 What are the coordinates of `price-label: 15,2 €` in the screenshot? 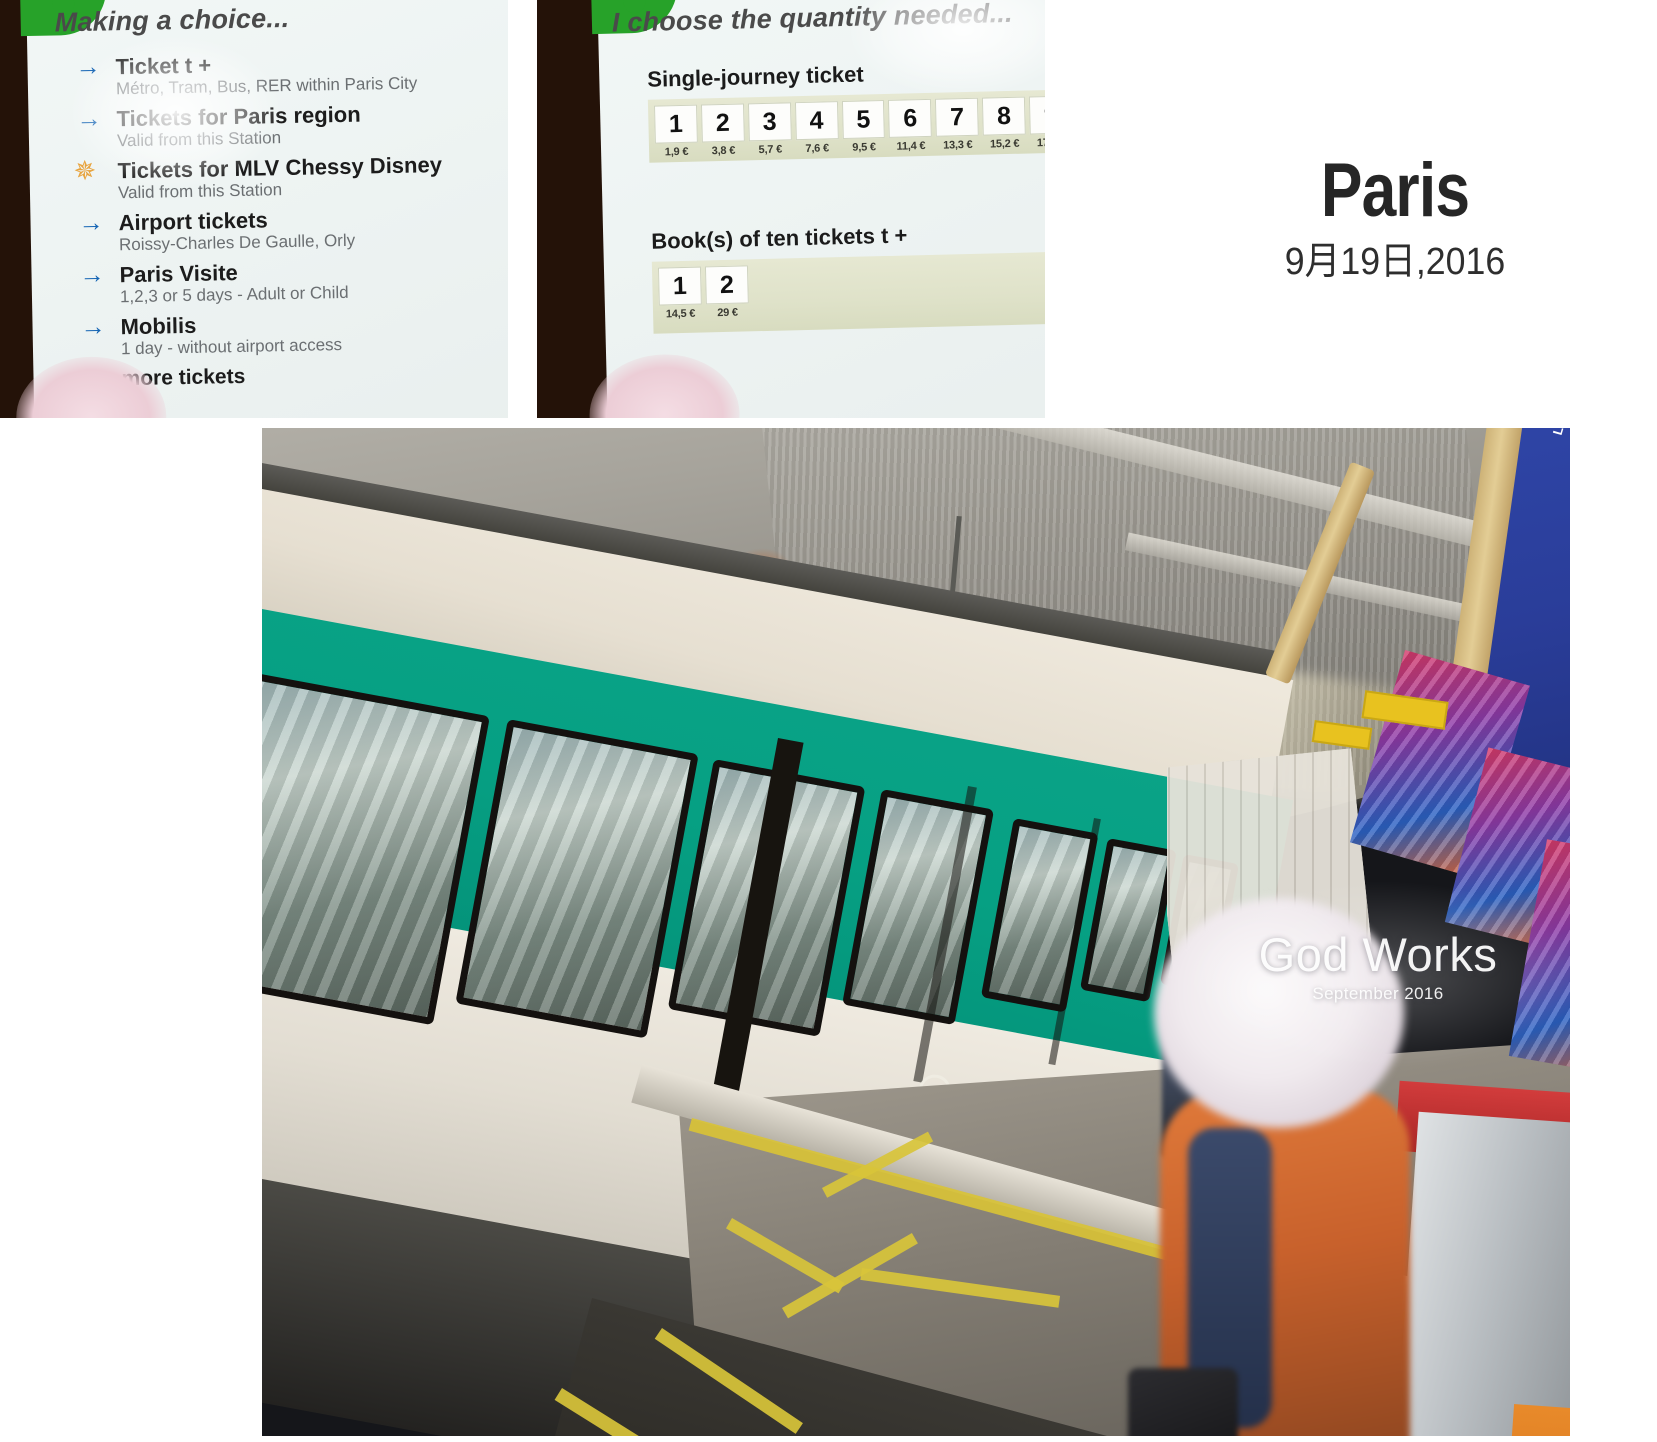 It's located at (1004, 144).